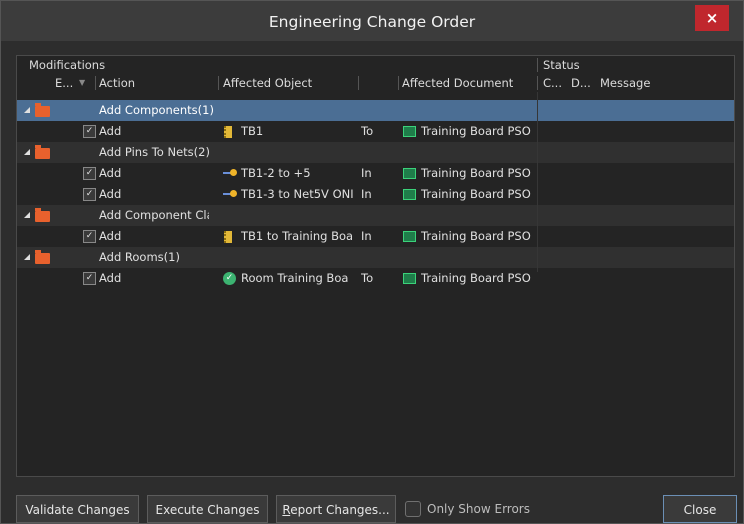 The height and width of the screenshot is (524, 744). What do you see at coordinates (267, 83) in the screenshot?
I see `column-affected-object: Affected Object` at bounding box center [267, 83].